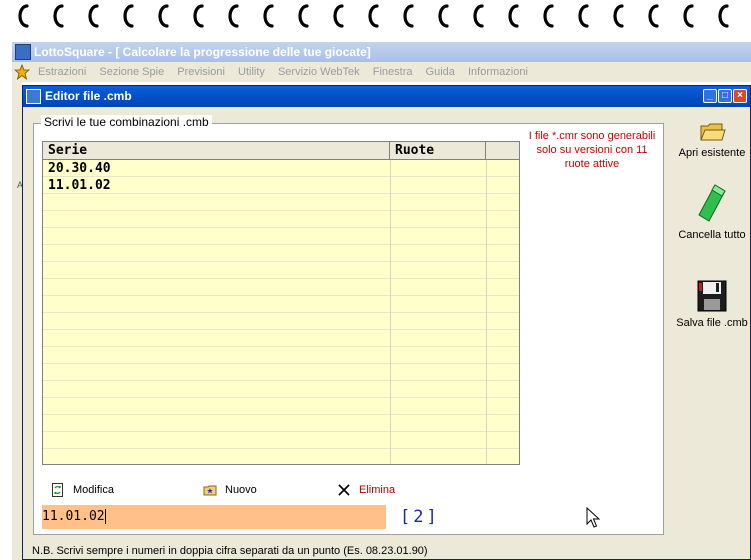  What do you see at coordinates (73, 516) in the screenshot?
I see `combination-input-value: 11.01.02` at bounding box center [73, 516].